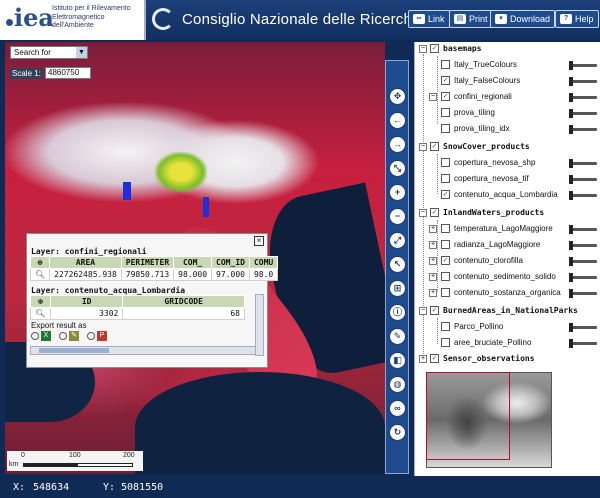 The height and width of the screenshot is (498, 600). I want to click on area-icon: ◧, so click(397, 360).